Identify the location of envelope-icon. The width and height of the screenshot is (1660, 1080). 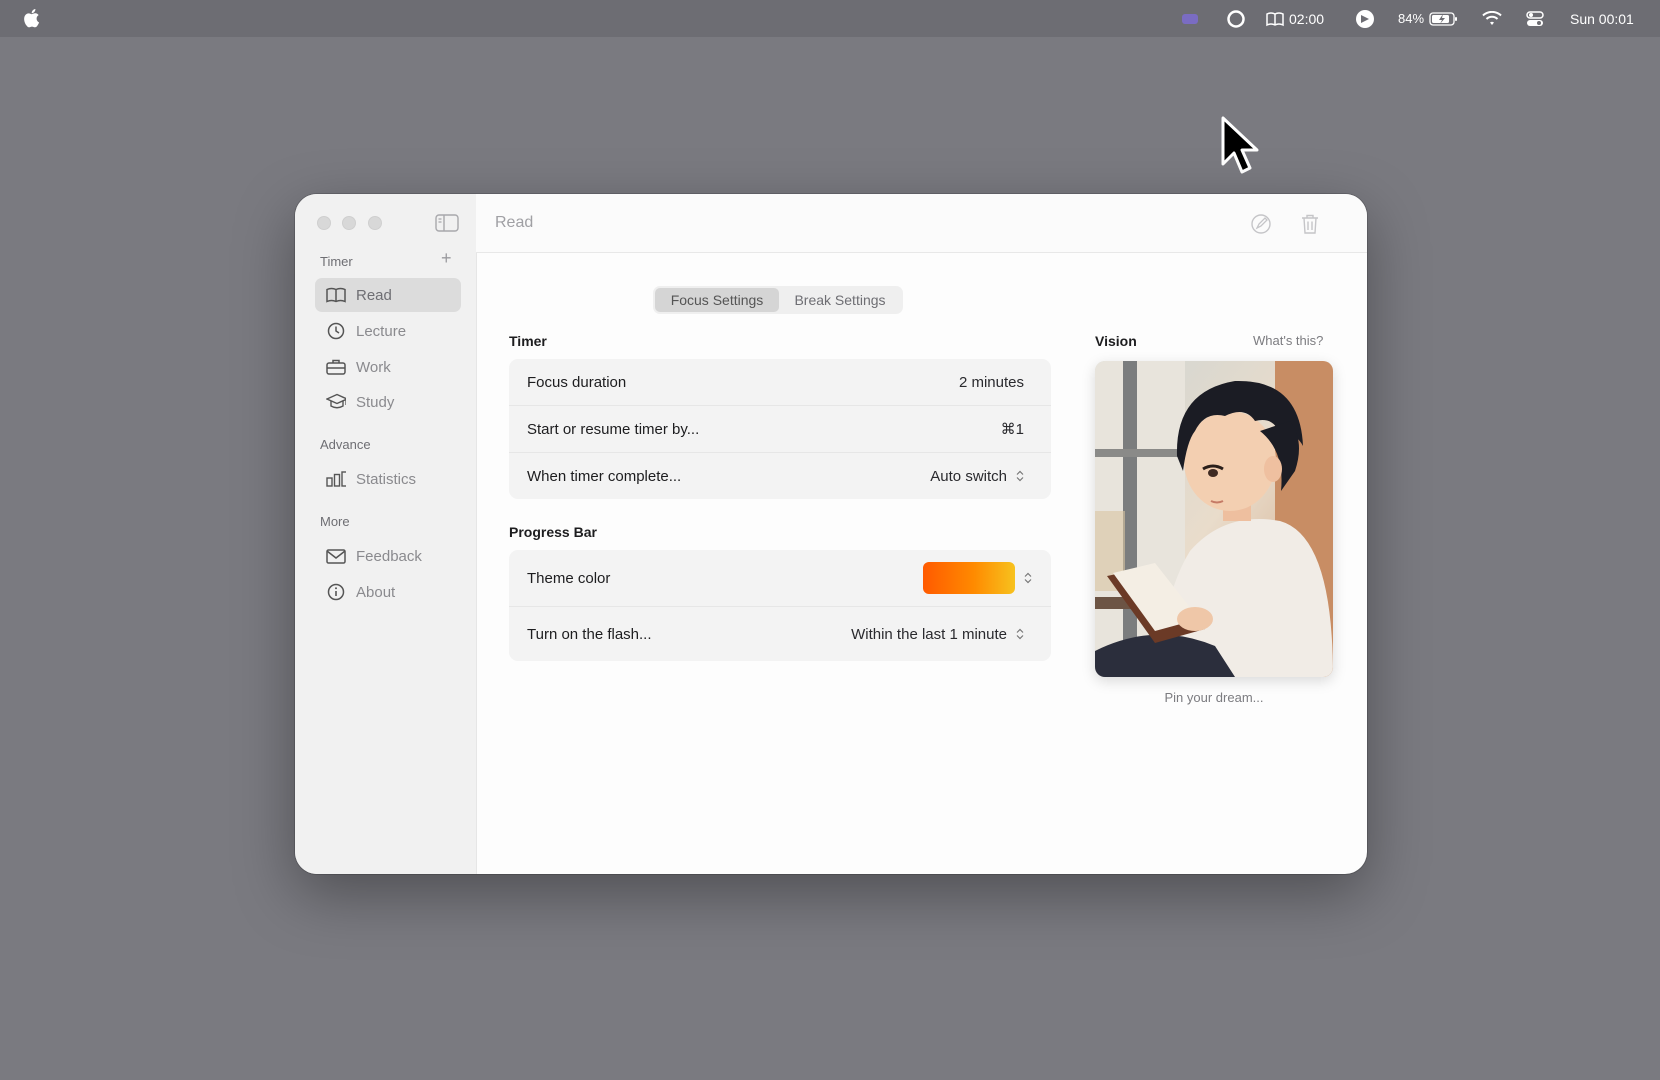
(336, 556).